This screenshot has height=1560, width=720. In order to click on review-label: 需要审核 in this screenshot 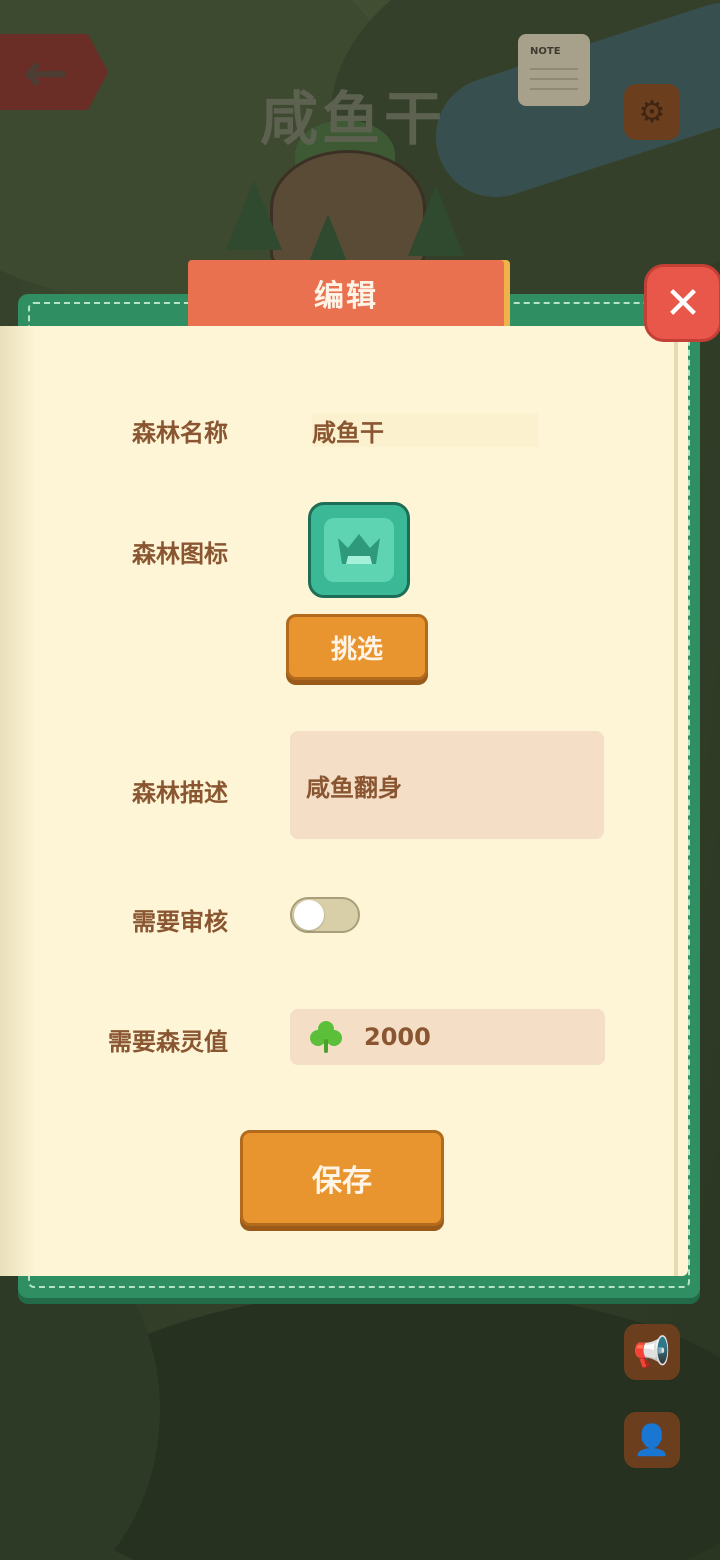, I will do `click(180, 922)`.